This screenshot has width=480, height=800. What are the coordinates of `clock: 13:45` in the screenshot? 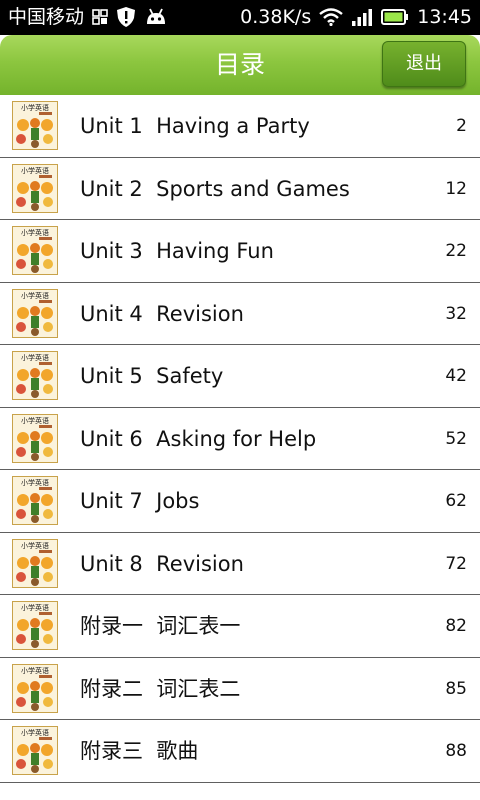 It's located at (444, 17).